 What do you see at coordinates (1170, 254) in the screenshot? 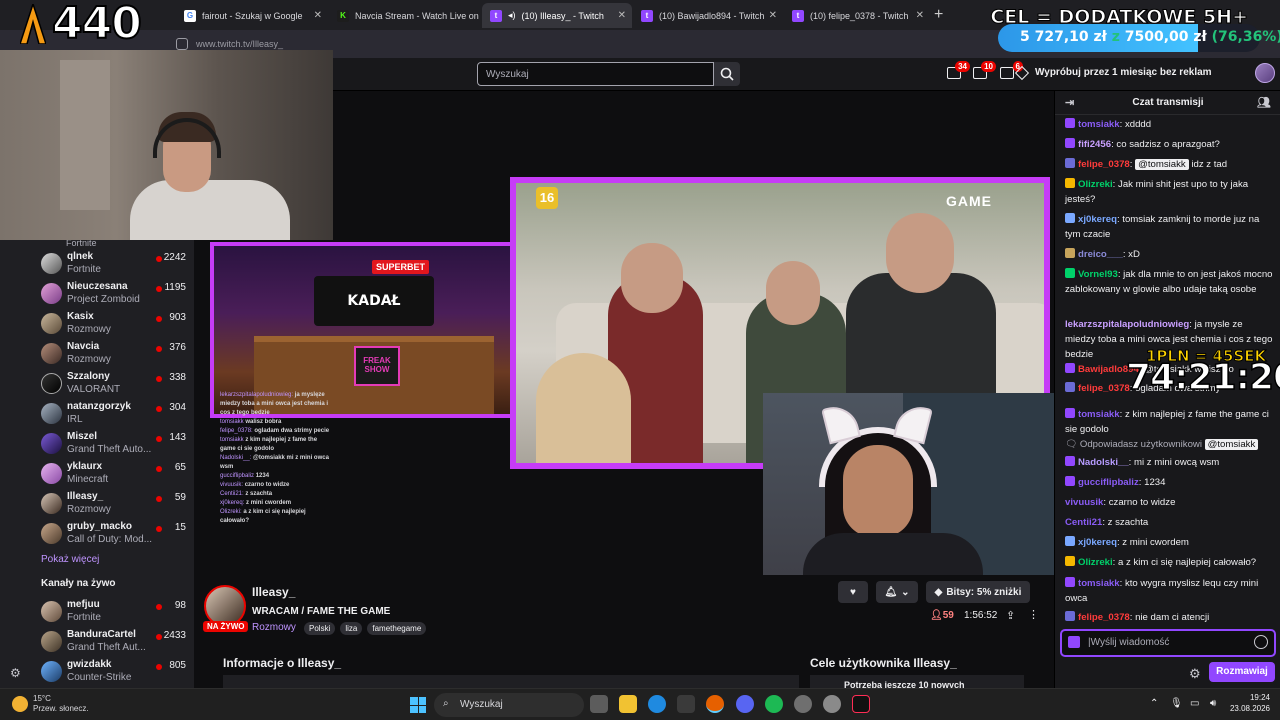
I see `chat-message: dreico___: xD` at bounding box center [1170, 254].